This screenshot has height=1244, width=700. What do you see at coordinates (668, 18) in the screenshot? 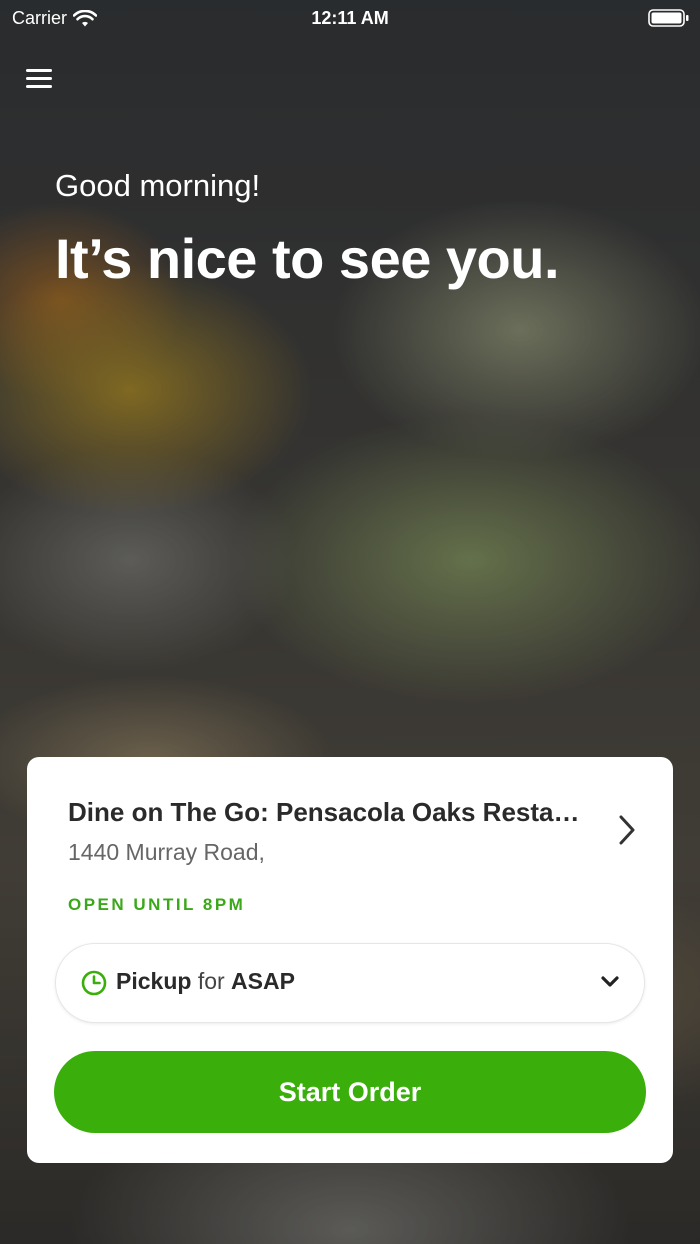
I see `battery-icon` at bounding box center [668, 18].